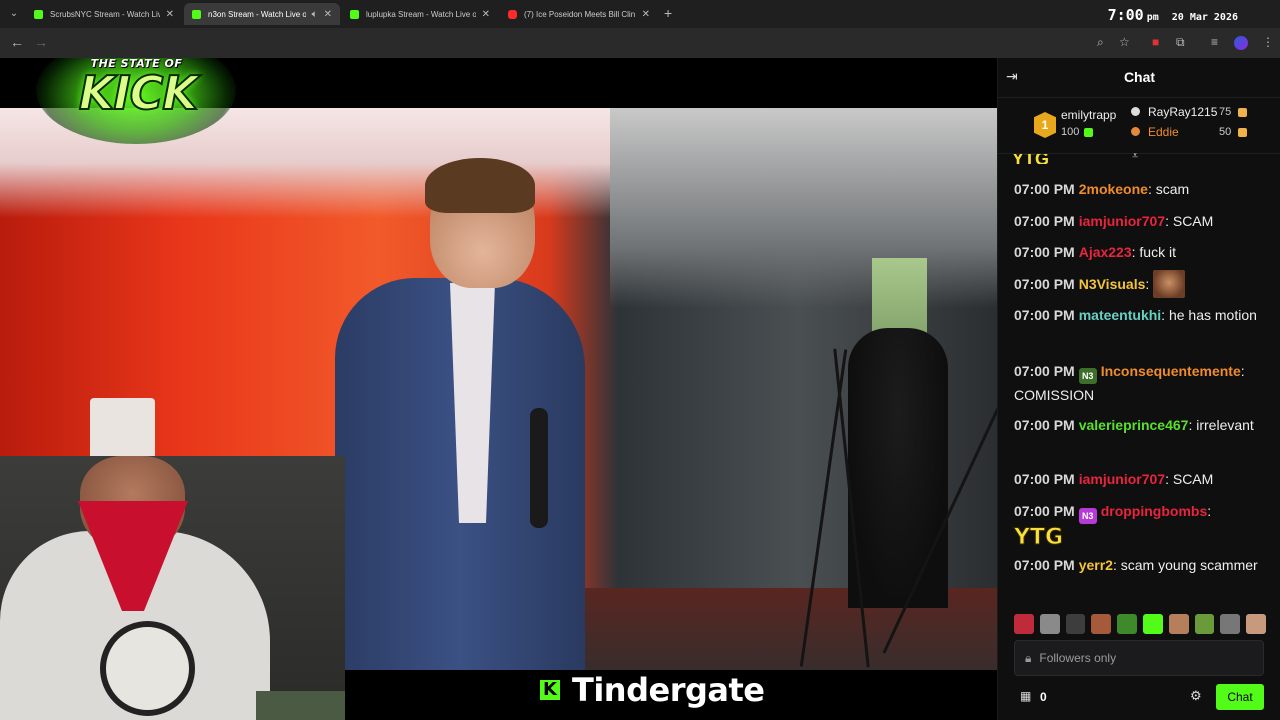 This screenshot has width=1280, height=720. I want to click on speaker-hair, so click(480, 185).